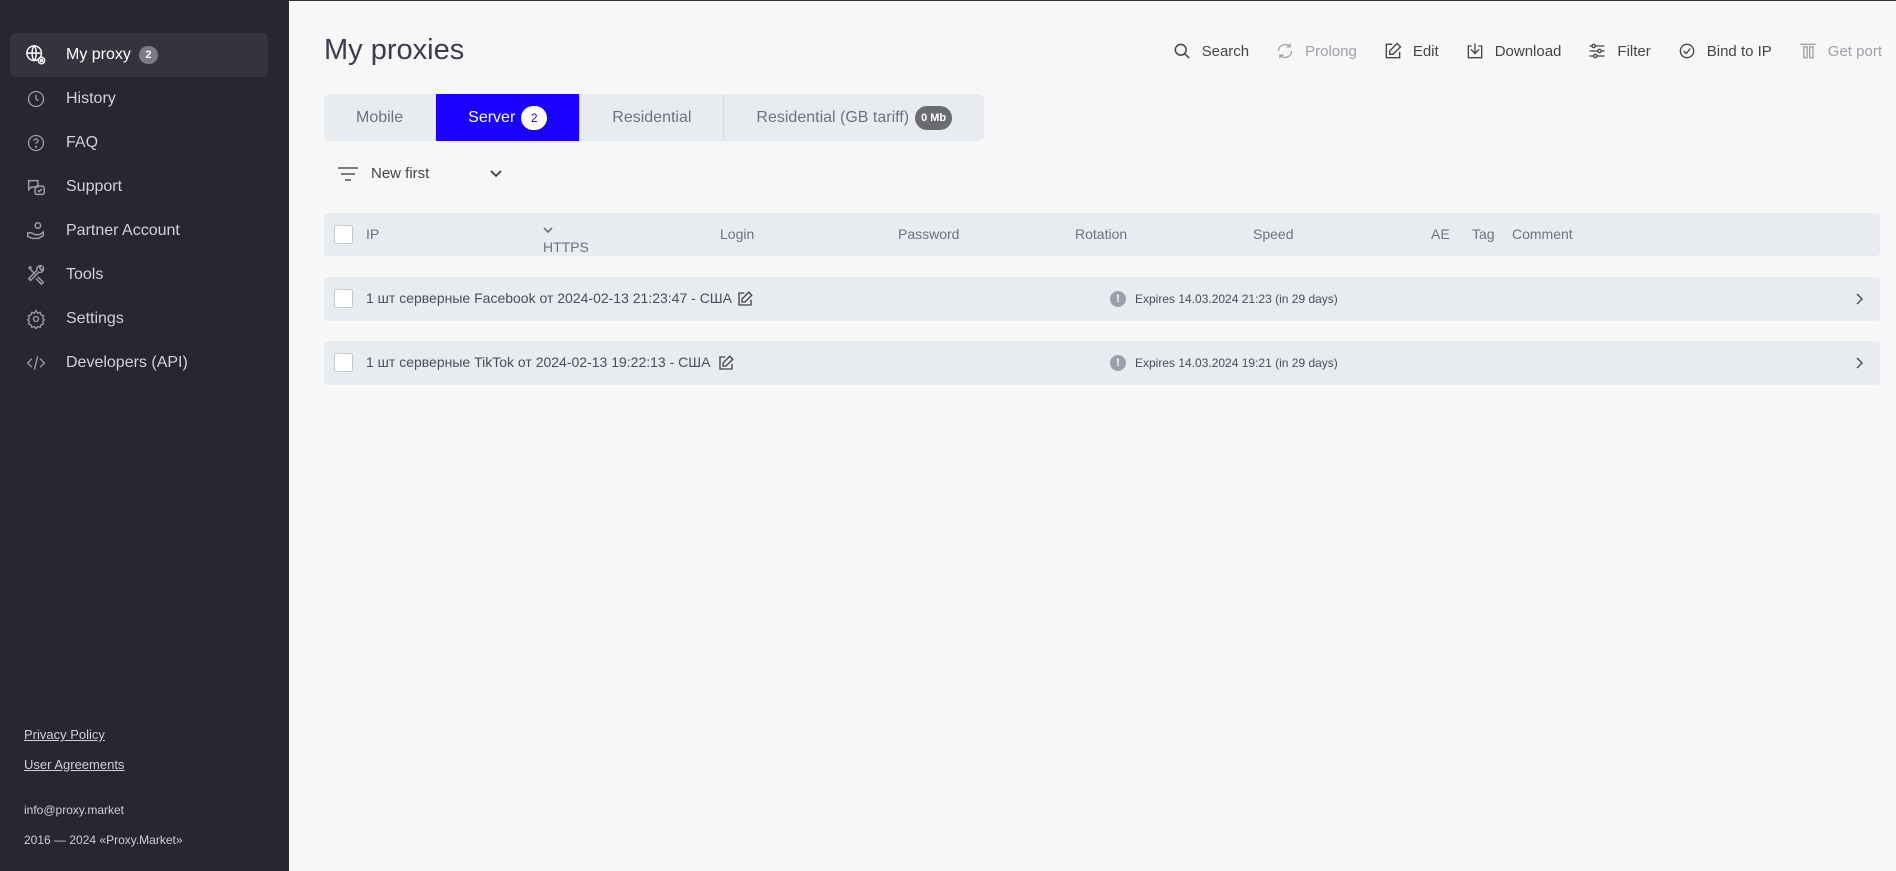 This screenshot has height=871, width=1896. I want to click on get-port-button: Get port, so click(1840, 51).